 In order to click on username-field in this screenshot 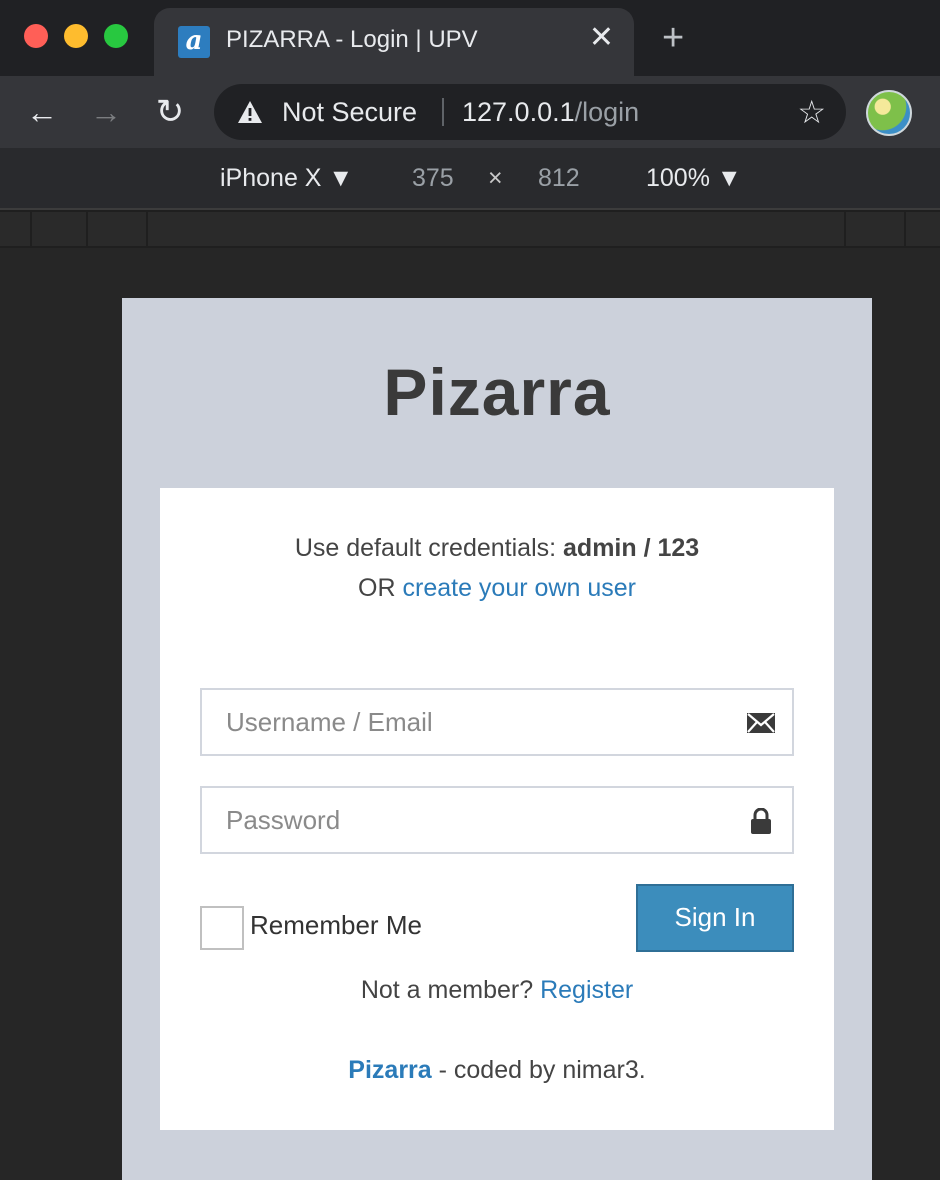, I will do `click(497, 722)`.